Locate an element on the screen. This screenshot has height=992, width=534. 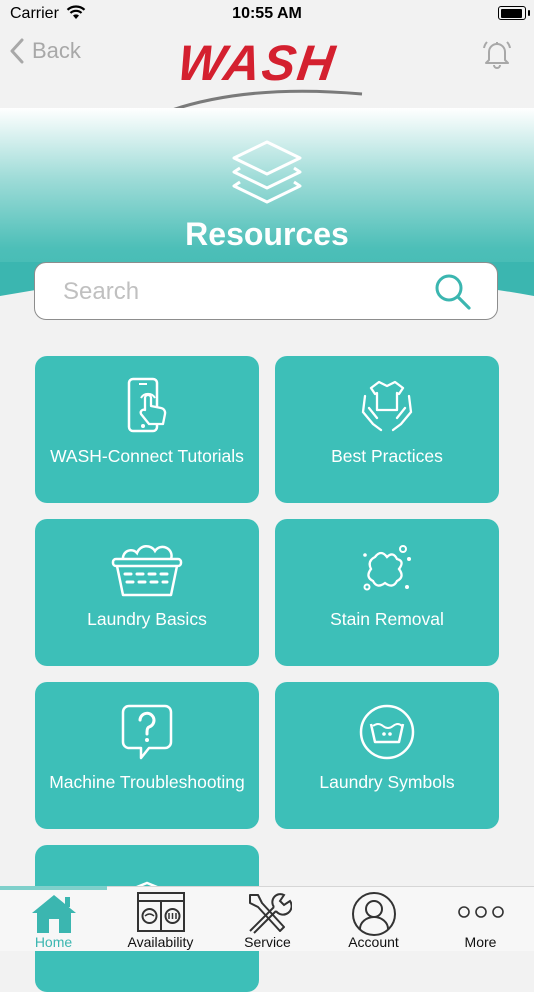
tab-account: Account is located at coordinates (373, 919).